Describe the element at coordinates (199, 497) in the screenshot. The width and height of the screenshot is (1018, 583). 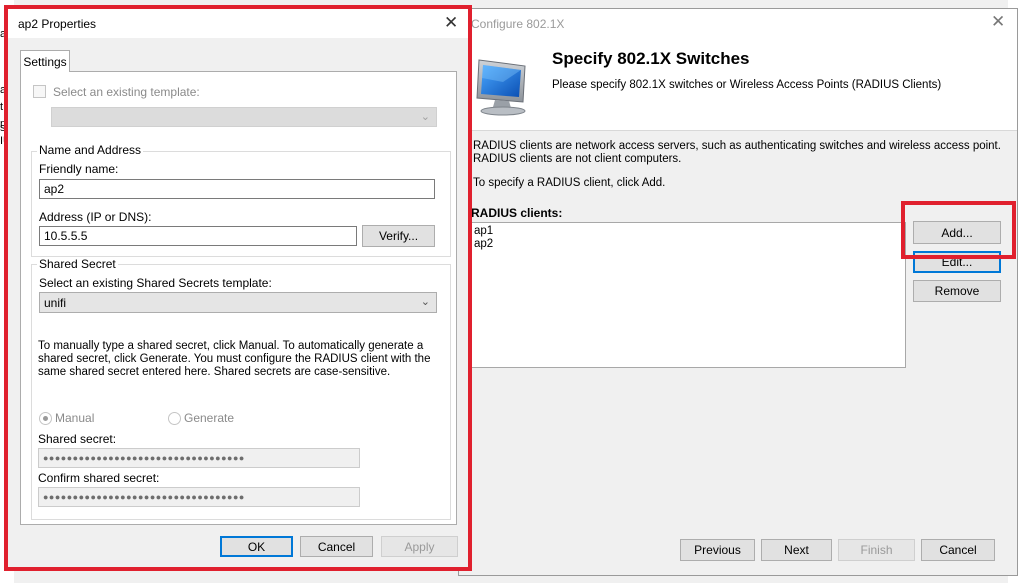
I see `confirm-secret-field: ●●●●●●●●●●●●●●●●●●●●●●●●●●●●●●●●●●` at that location.